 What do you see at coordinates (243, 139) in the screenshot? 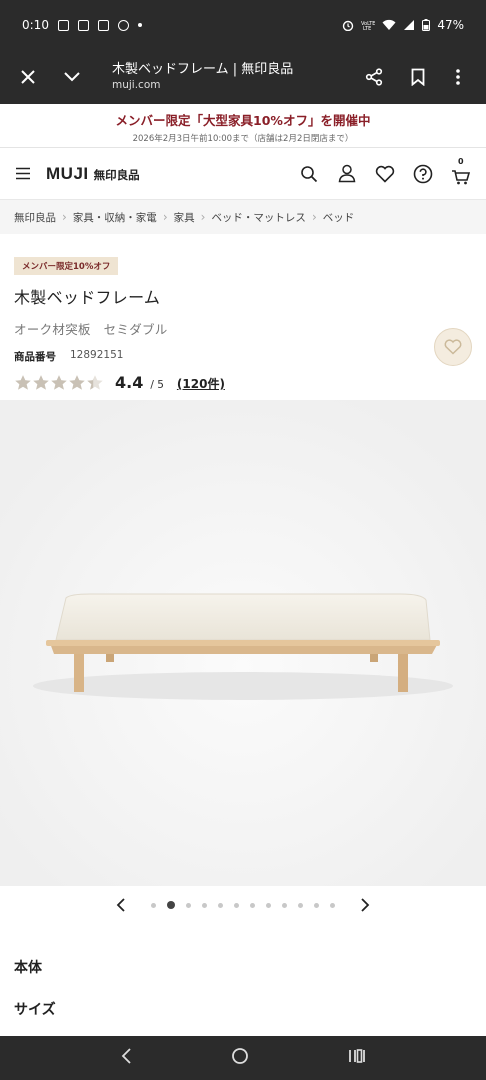
I see `promo-subline: 2026年2月3日午前10:00まで（店舗は2月2日閉店まで）` at bounding box center [243, 139].